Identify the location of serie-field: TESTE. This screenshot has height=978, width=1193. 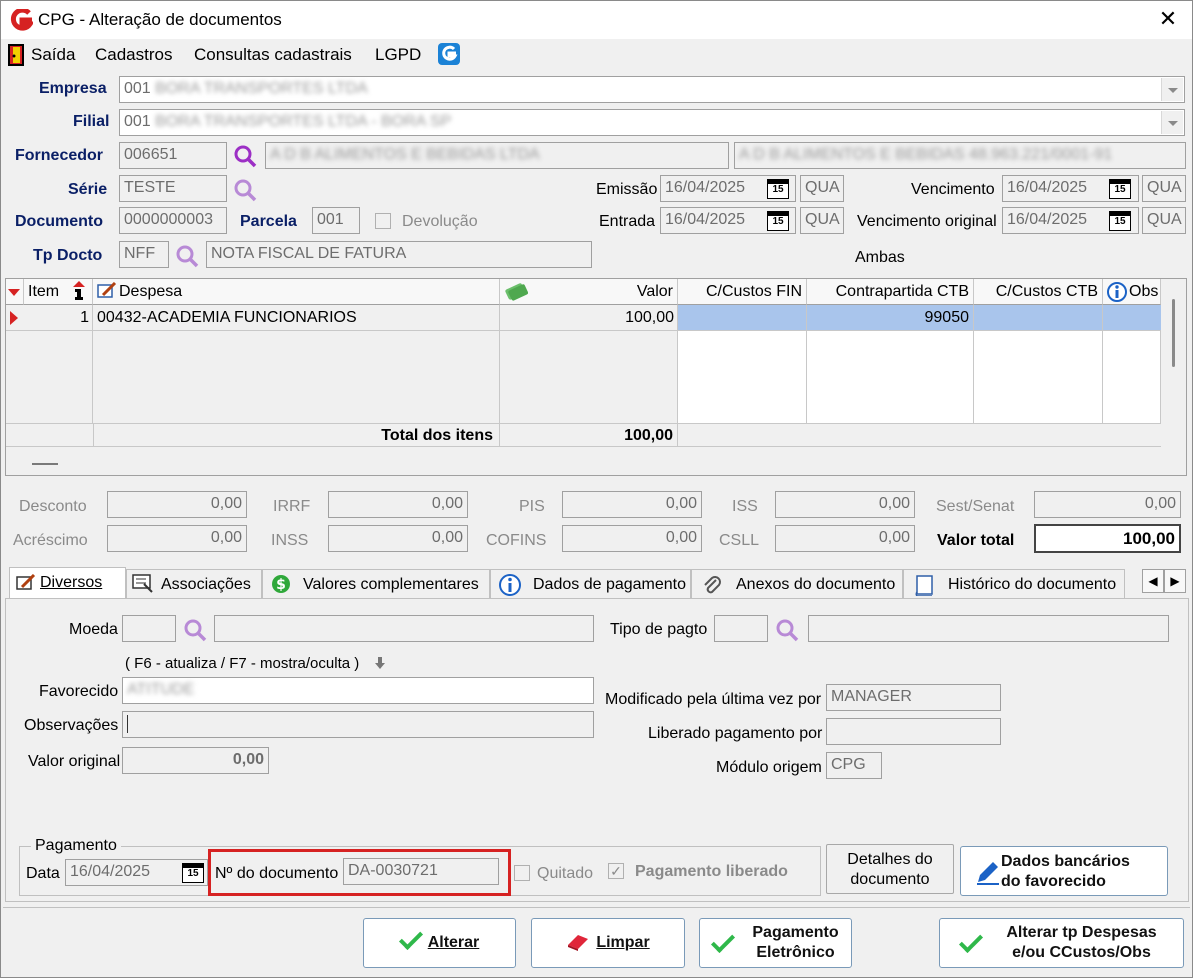
(173, 188).